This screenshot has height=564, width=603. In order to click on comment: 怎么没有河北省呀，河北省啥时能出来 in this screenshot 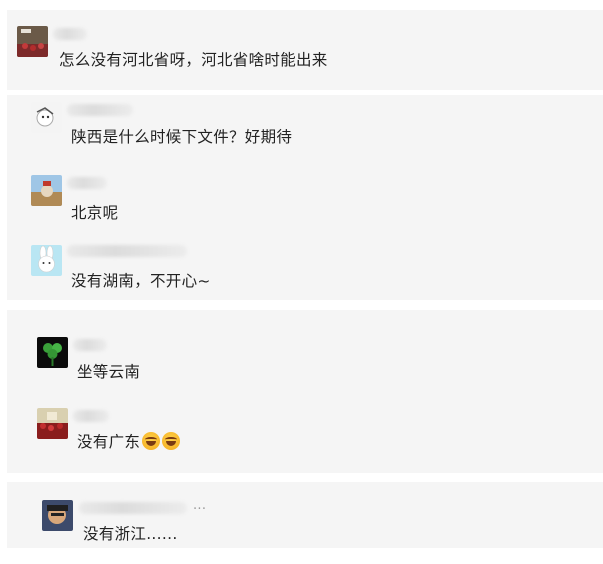, I will do `click(305, 50)`.